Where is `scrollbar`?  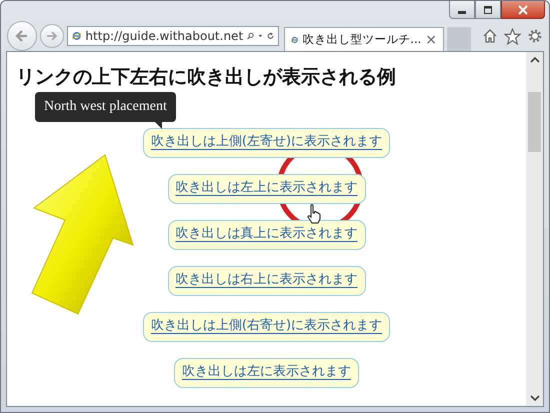
scrollbar is located at coordinates (534, 229).